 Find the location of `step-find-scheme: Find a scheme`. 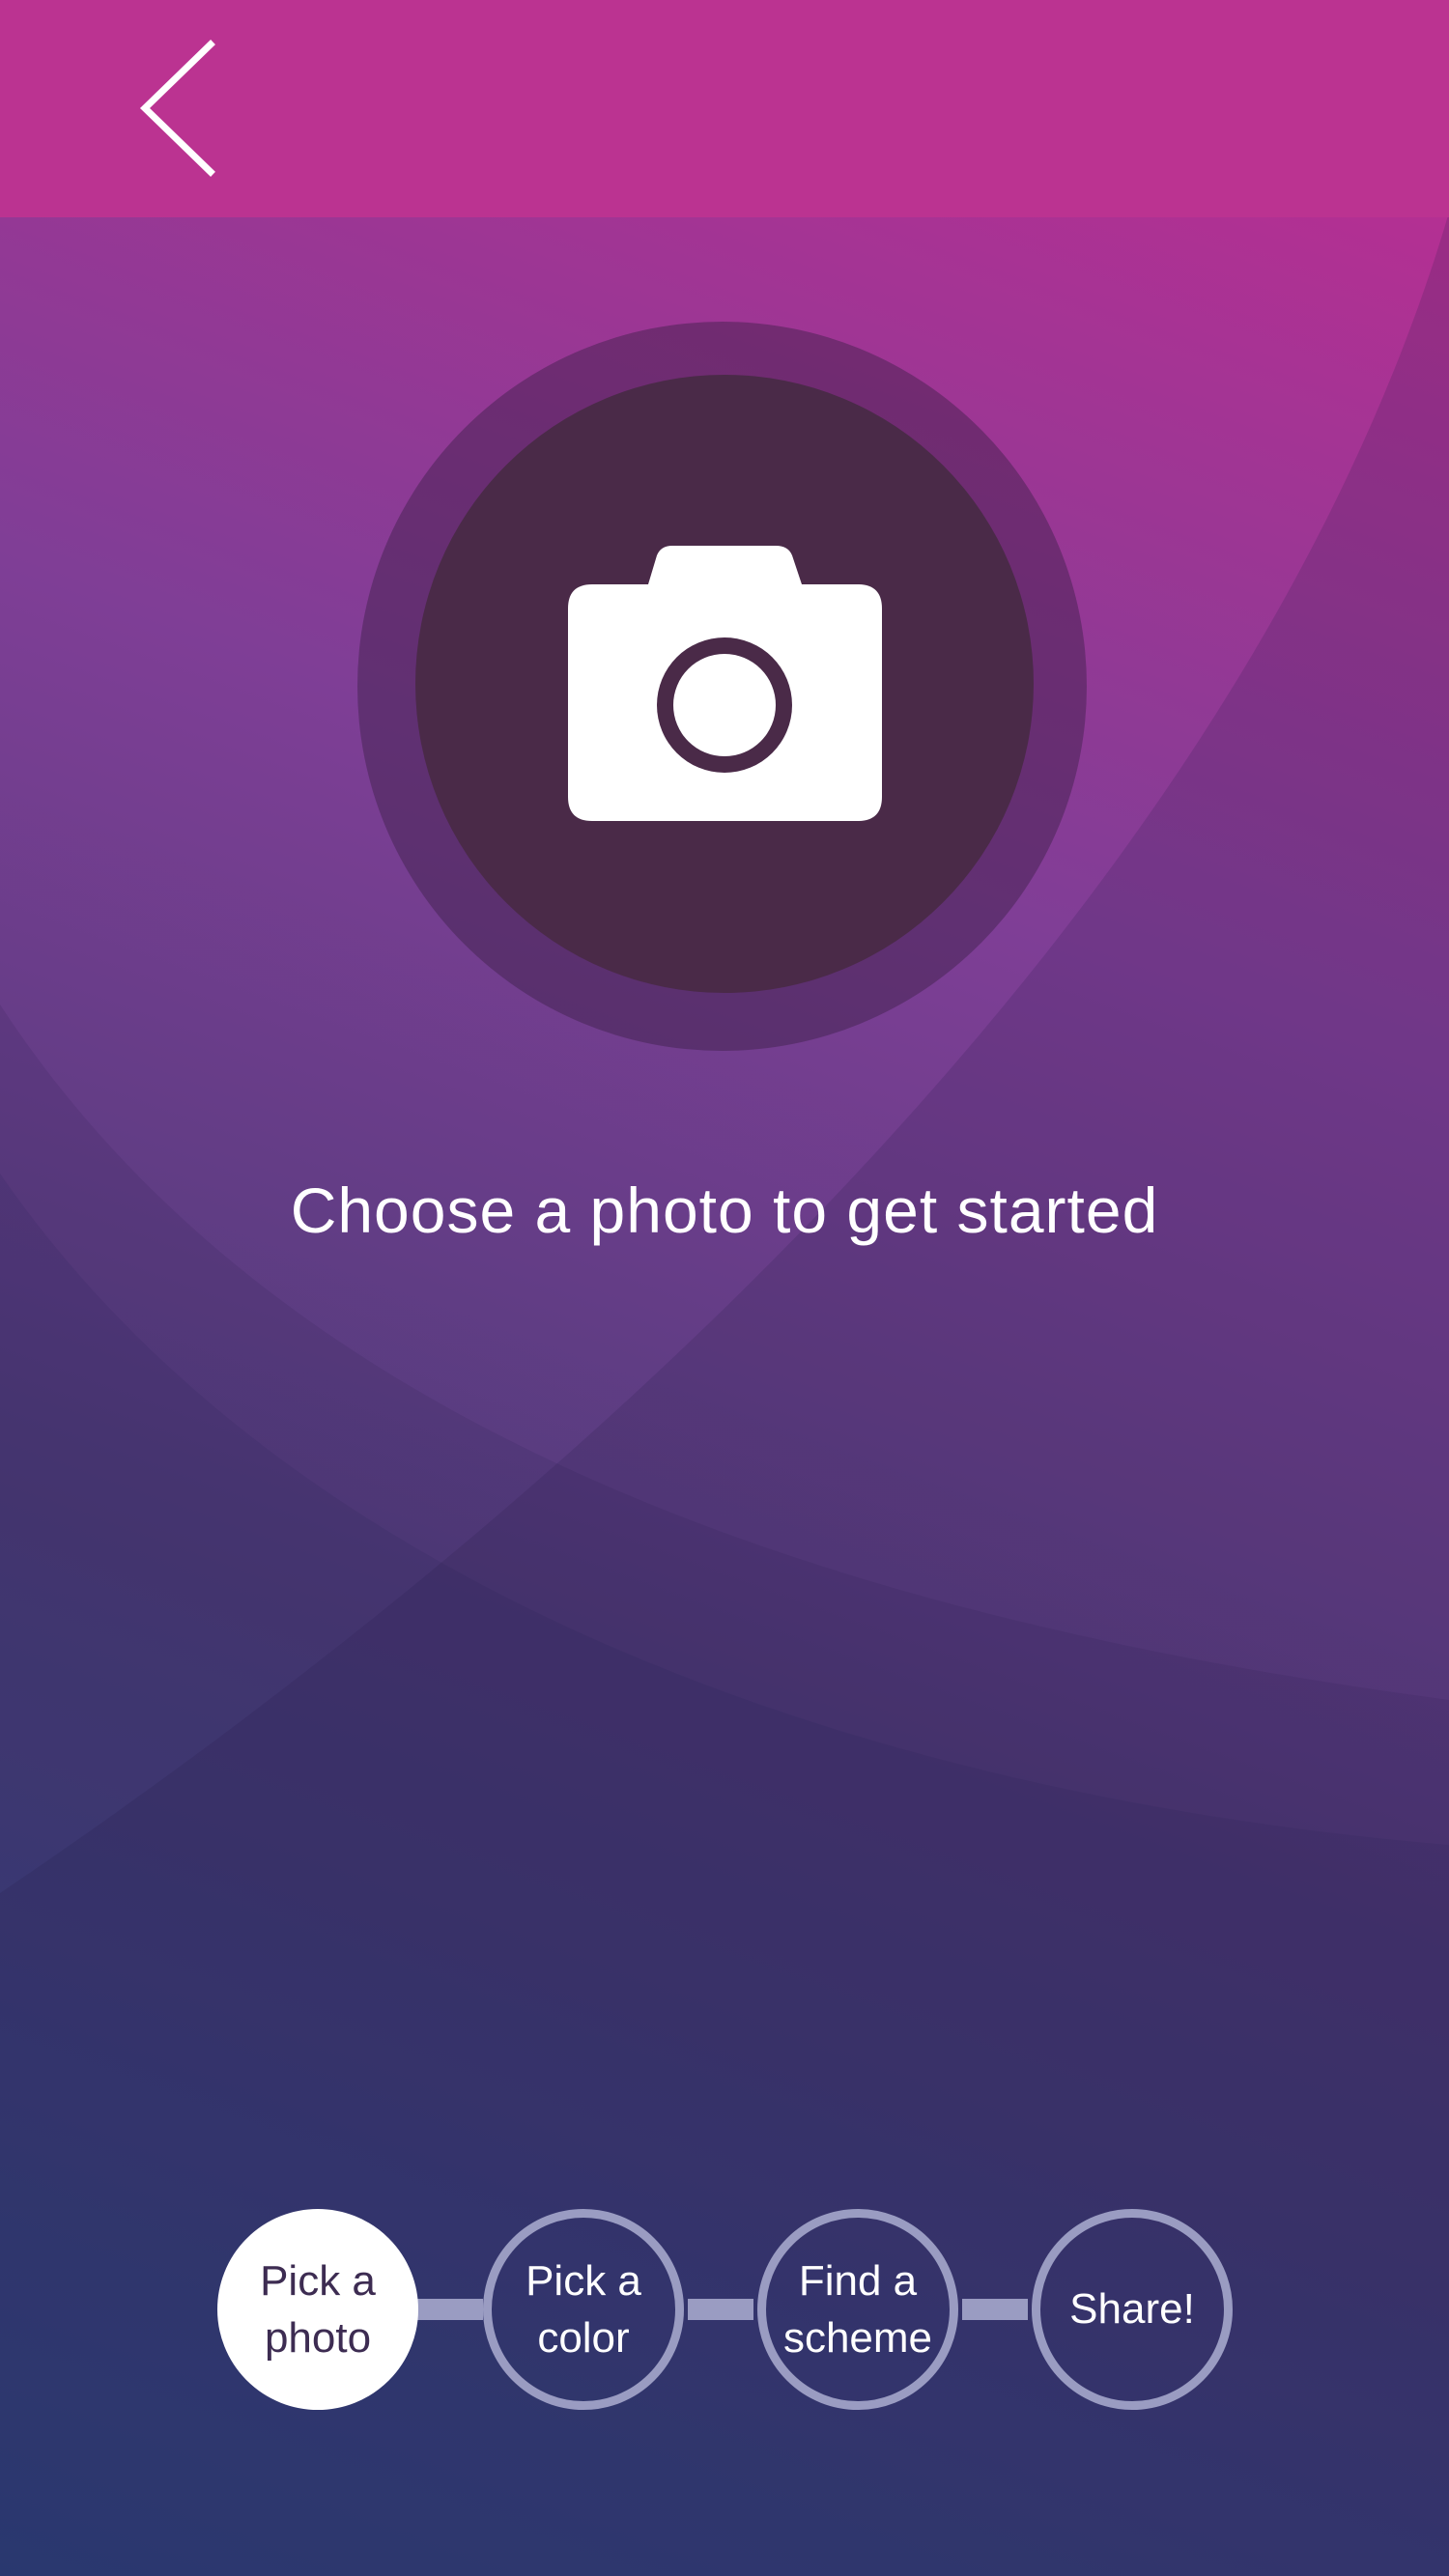

step-find-scheme: Find a scheme is located at coordinates (857, 2309).